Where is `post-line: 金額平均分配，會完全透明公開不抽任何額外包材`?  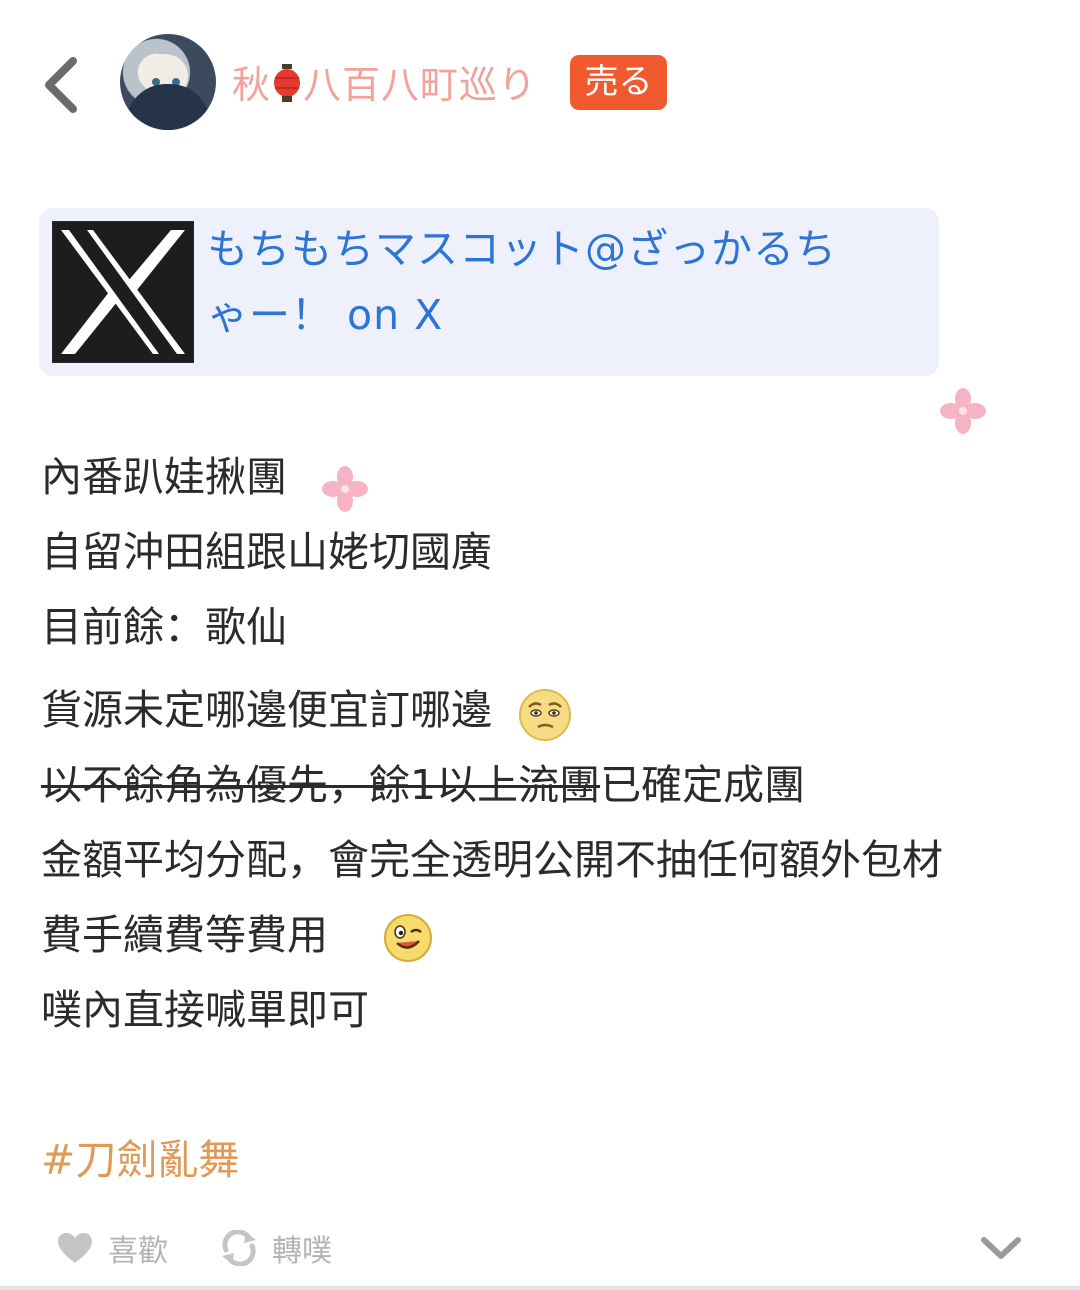
post-line: 金額平均分配，會完全透明公開不抽任何額外包材 is located at coordinates (492, 860).